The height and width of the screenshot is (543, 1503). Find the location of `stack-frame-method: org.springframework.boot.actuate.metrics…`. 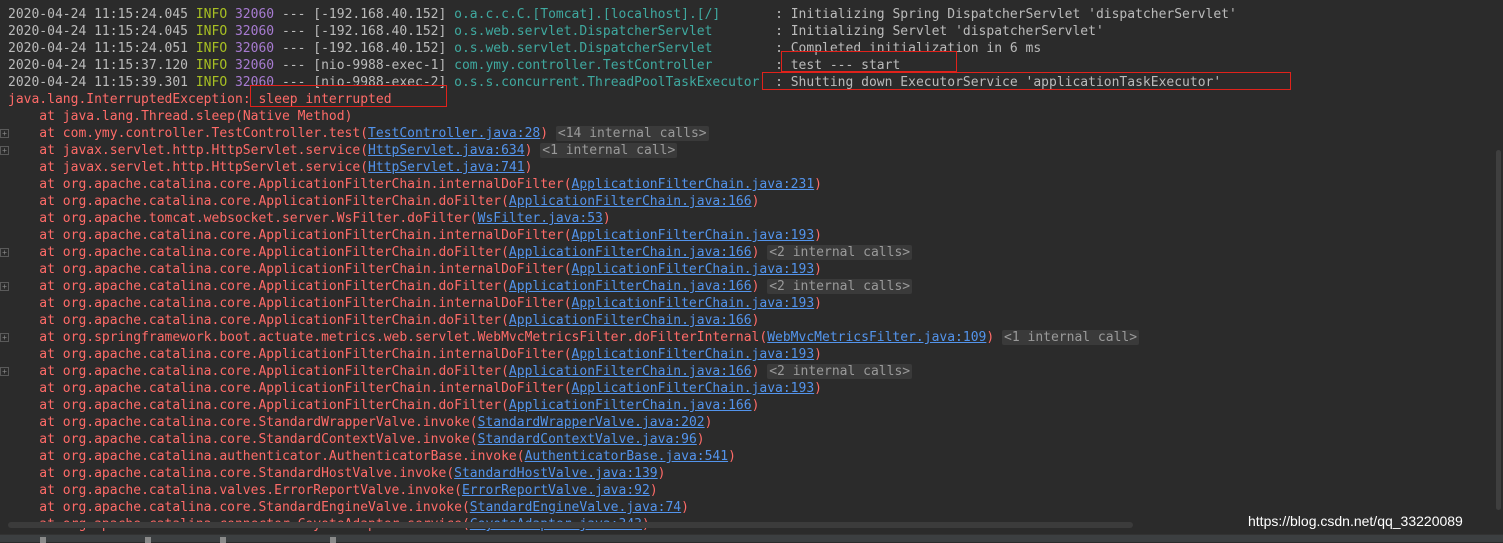

stack-frame-method: org.springframework.boot.actuate.metrics… is located at coordinates (411, 337).